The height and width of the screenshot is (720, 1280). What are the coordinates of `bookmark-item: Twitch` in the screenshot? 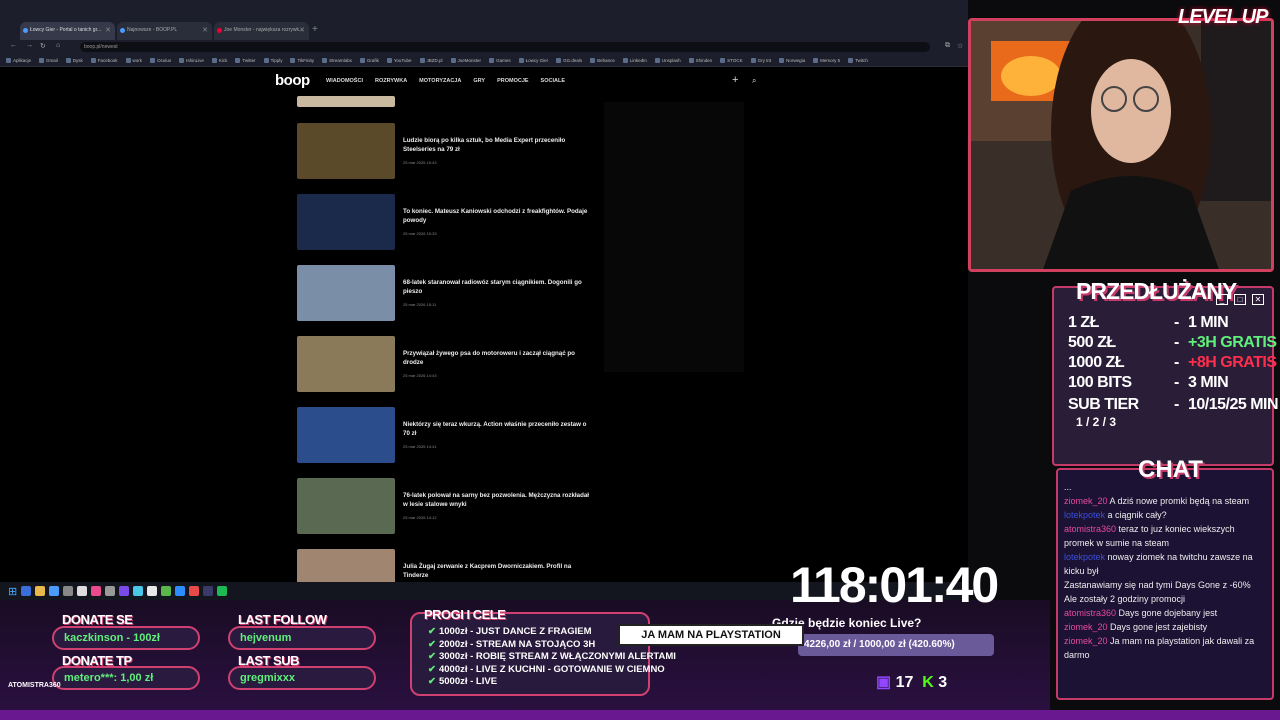 It's located at (858, 60).